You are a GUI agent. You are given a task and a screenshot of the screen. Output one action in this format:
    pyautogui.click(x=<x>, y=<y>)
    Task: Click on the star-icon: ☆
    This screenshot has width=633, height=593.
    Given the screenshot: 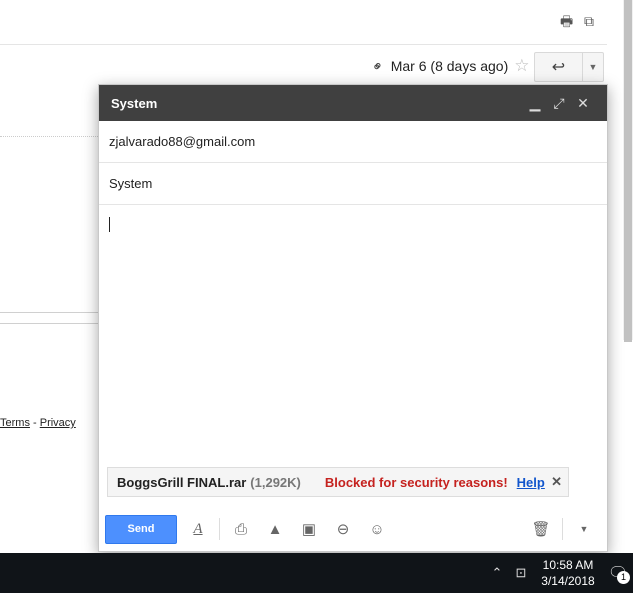 What is the action you would take?
    pyautogui.click(x=521, y=66)
    